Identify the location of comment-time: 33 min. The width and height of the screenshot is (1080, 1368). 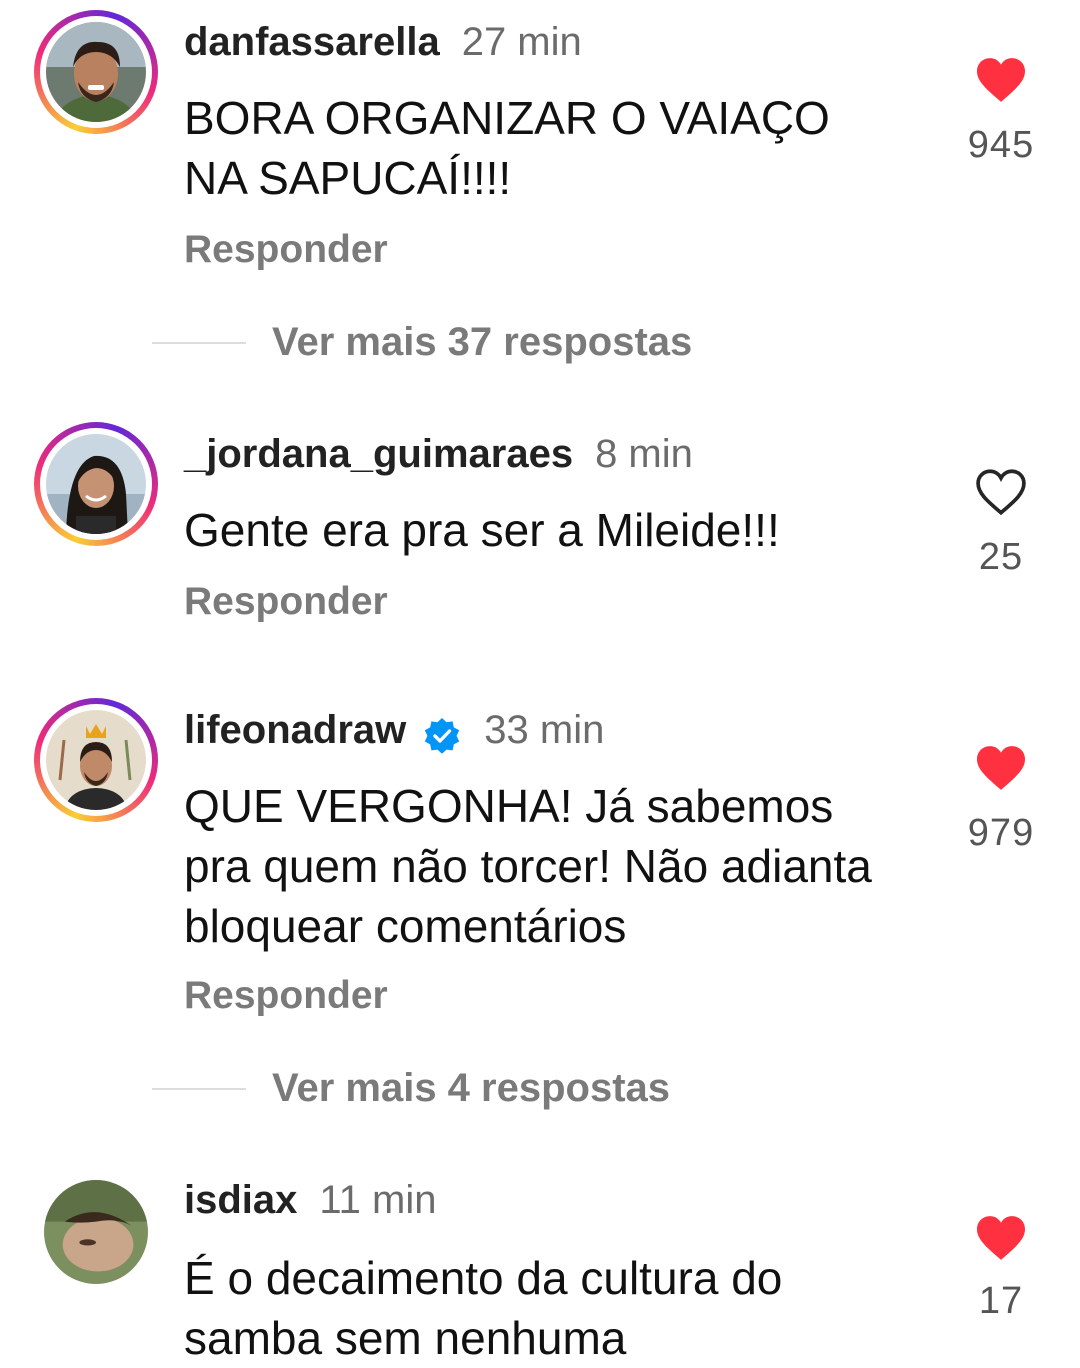
(544, 730).